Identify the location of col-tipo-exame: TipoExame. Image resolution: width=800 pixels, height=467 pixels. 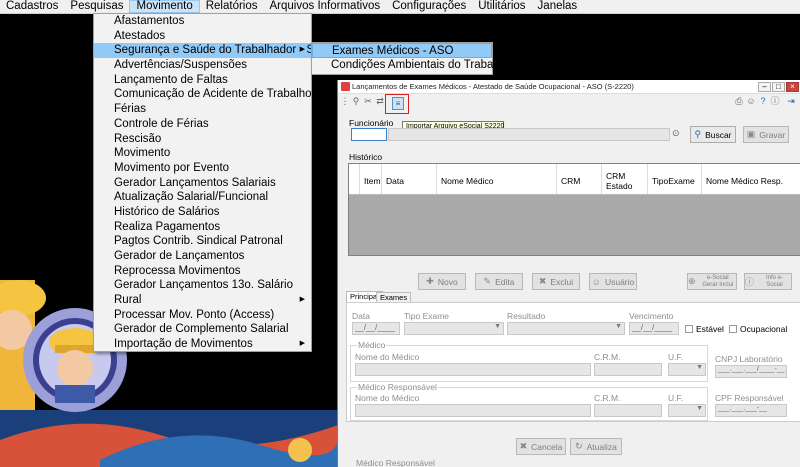
(675, 179).